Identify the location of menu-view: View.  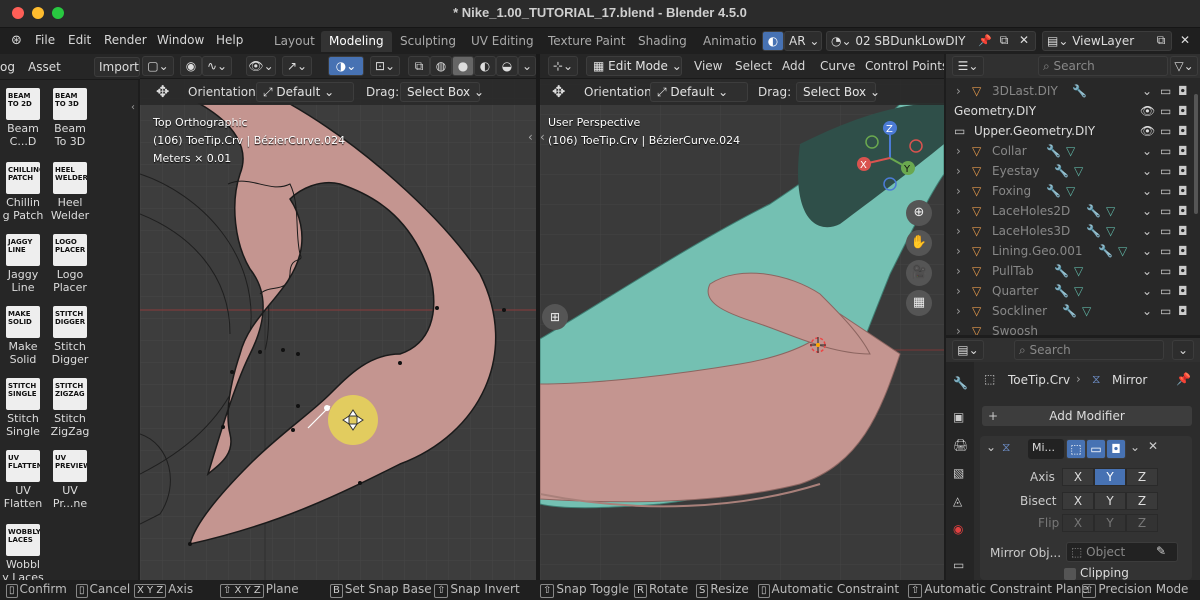
(708, 66).